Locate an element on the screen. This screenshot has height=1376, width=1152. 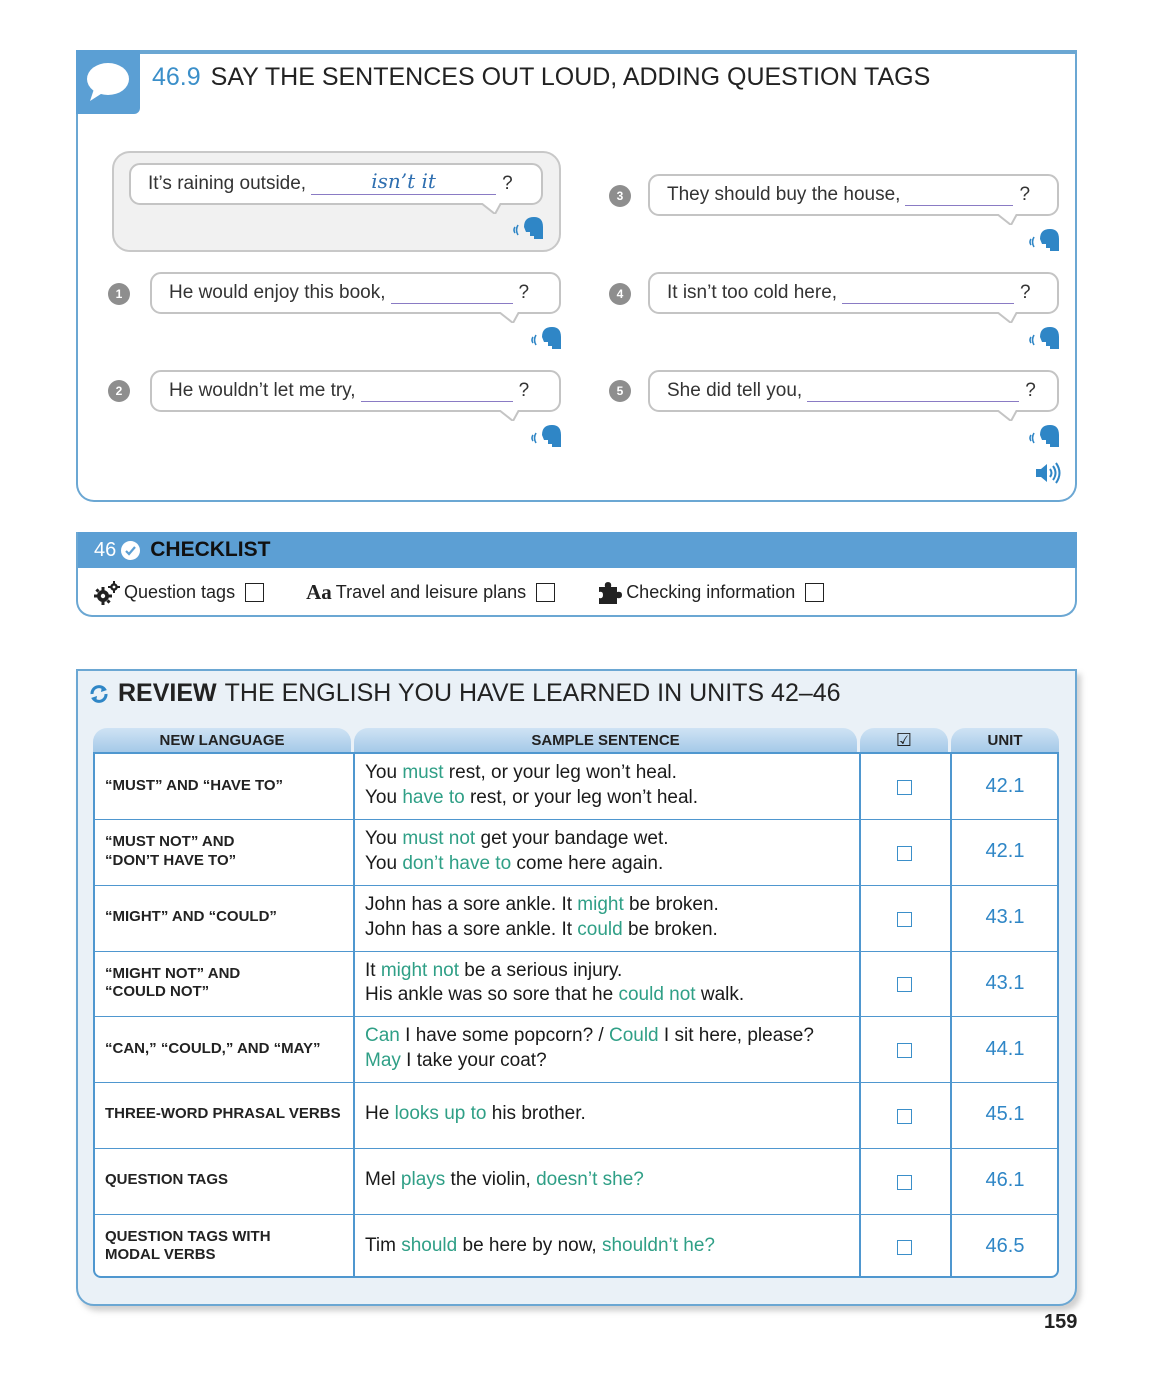
page-number: 159 is located at coordinates (1061, 1322).